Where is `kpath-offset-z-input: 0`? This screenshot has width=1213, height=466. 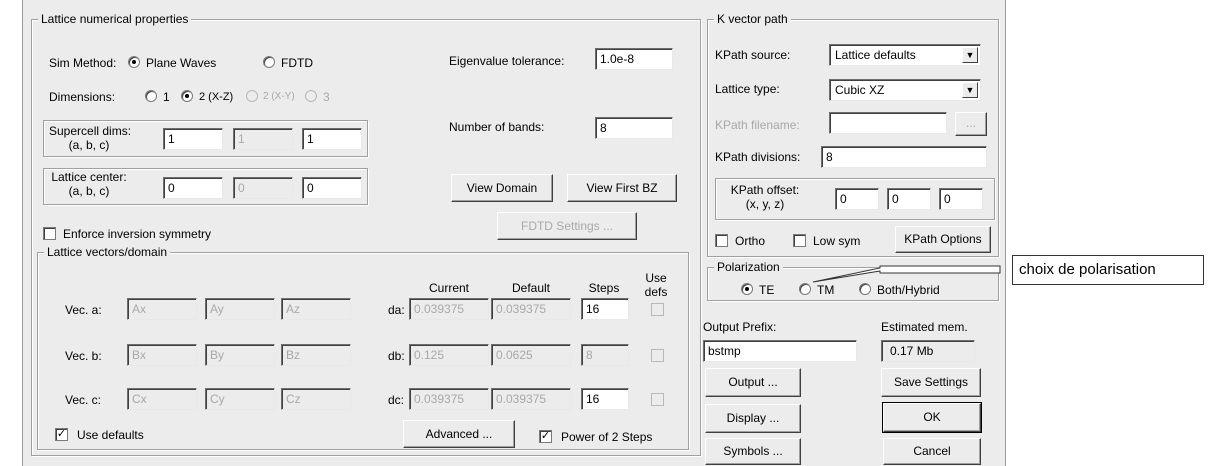
kpath-offset-z-input: 0 is located at coordinates (961, 199).